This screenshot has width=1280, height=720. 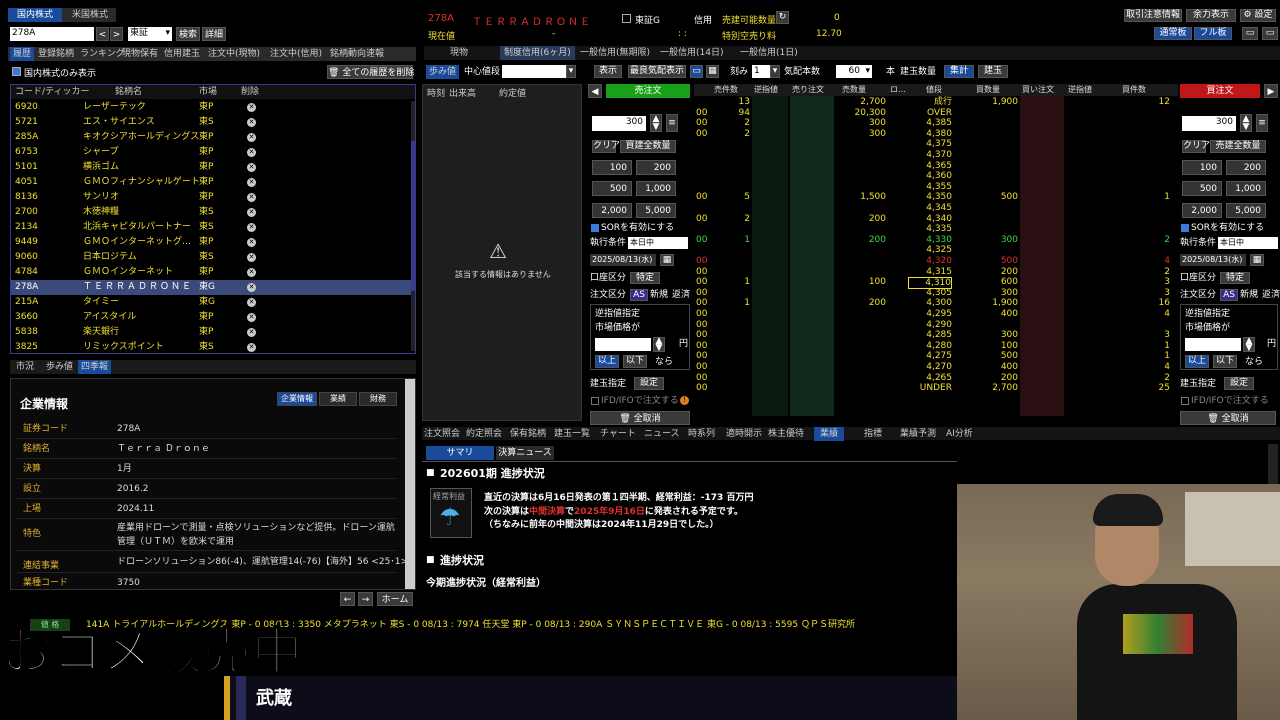 I want to click on tick-input: 1, so click(x=761, y=71).